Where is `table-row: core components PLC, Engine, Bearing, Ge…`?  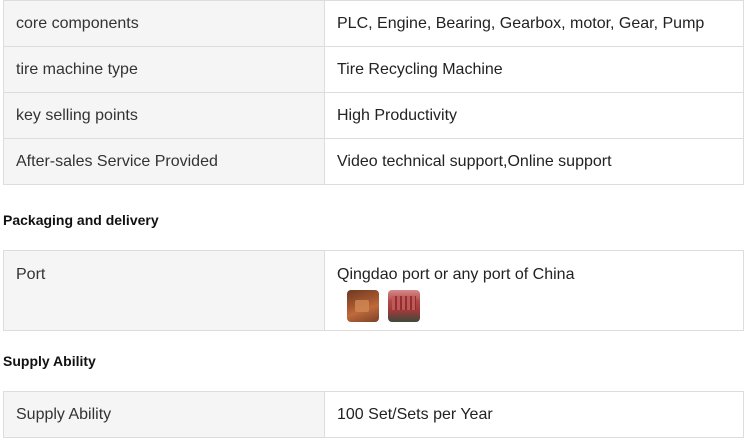 table-row: core components PLC, Engine, Bearing, Ge… is located at coordinates (373, 23).